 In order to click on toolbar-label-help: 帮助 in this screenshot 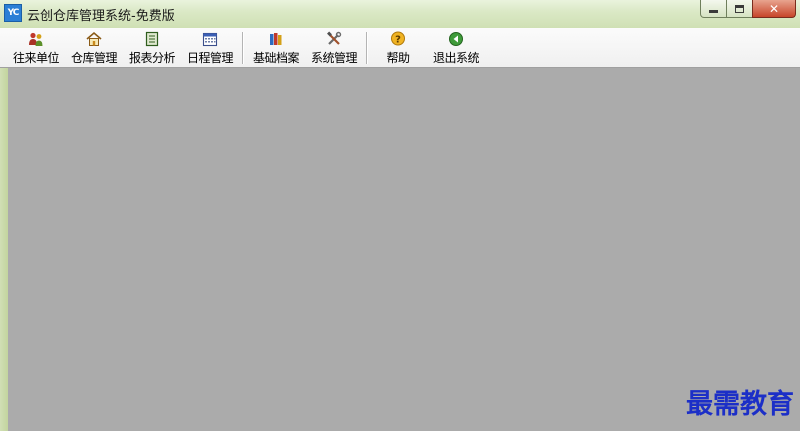, I will do `click(398, 58)`.